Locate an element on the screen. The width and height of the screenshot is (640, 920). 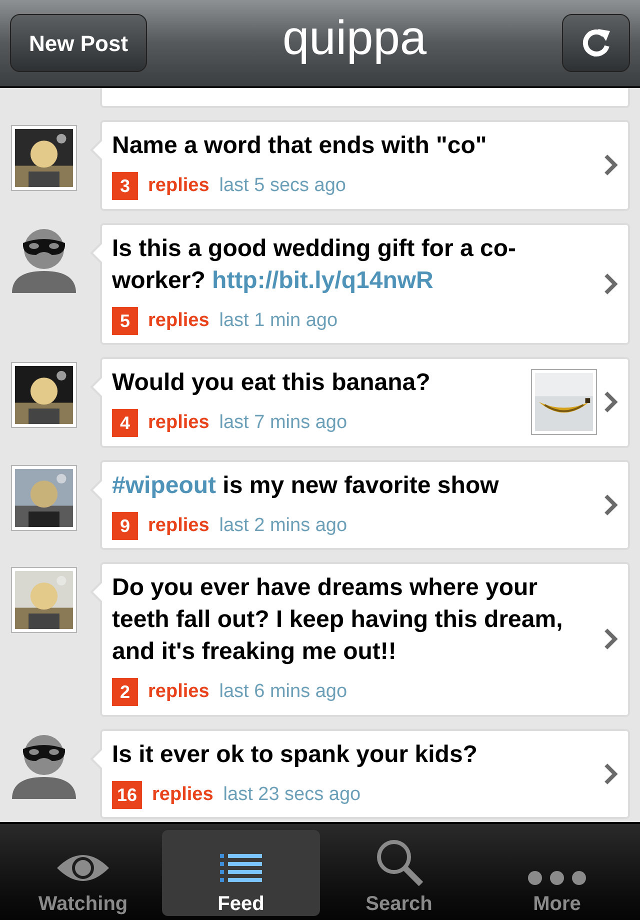
post-title: Do you ever have dreams where your teeth fall out? I keep having this dream, and it's freaking me out!! is located at coordinates (338, 620).